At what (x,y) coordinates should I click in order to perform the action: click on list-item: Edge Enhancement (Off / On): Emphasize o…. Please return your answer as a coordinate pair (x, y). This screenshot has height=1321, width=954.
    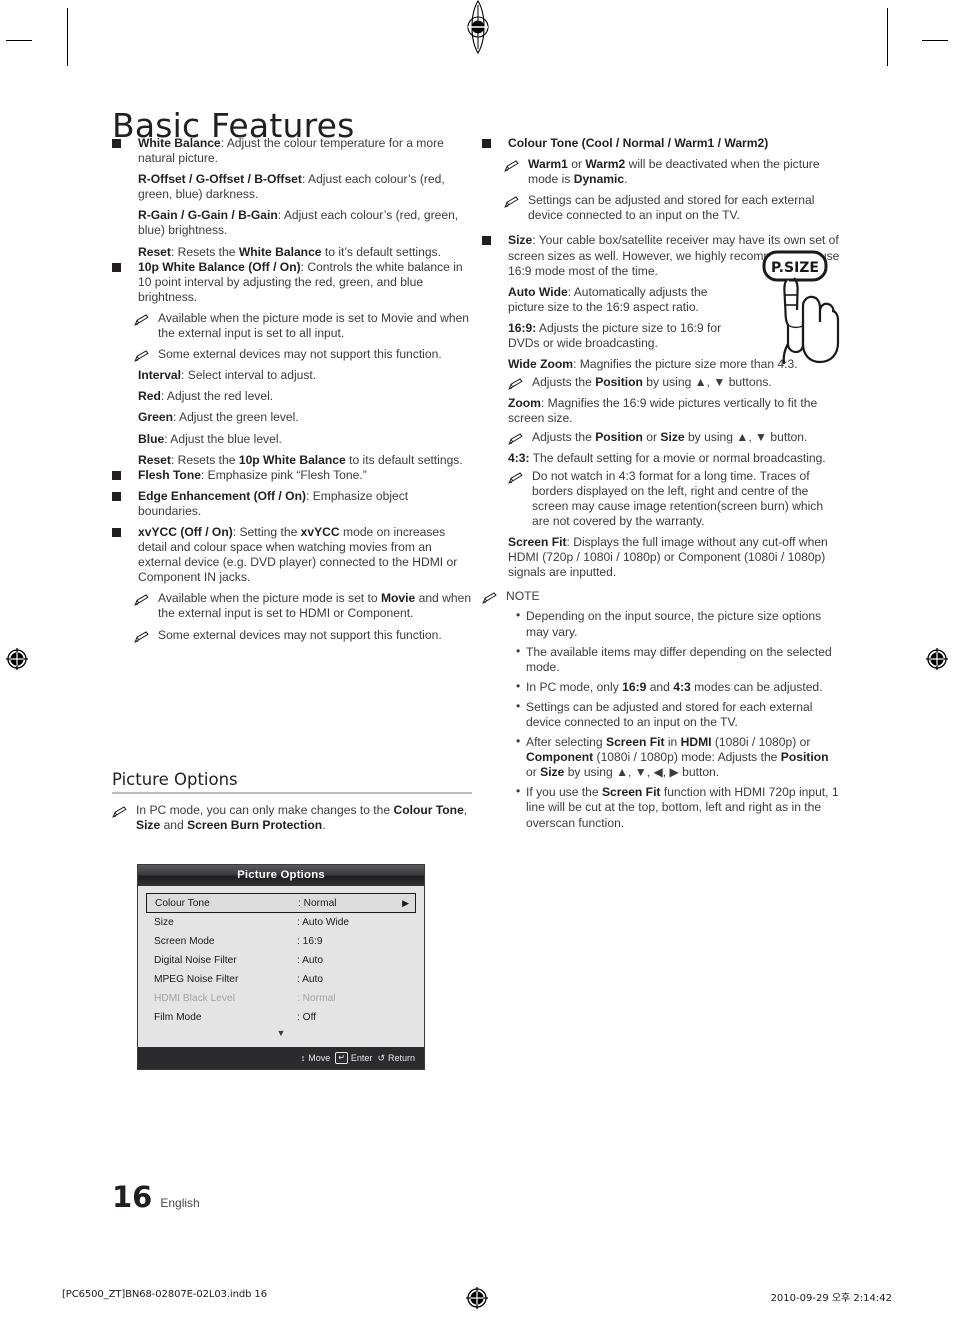
    Looking at the image, I should click on (292, 504).